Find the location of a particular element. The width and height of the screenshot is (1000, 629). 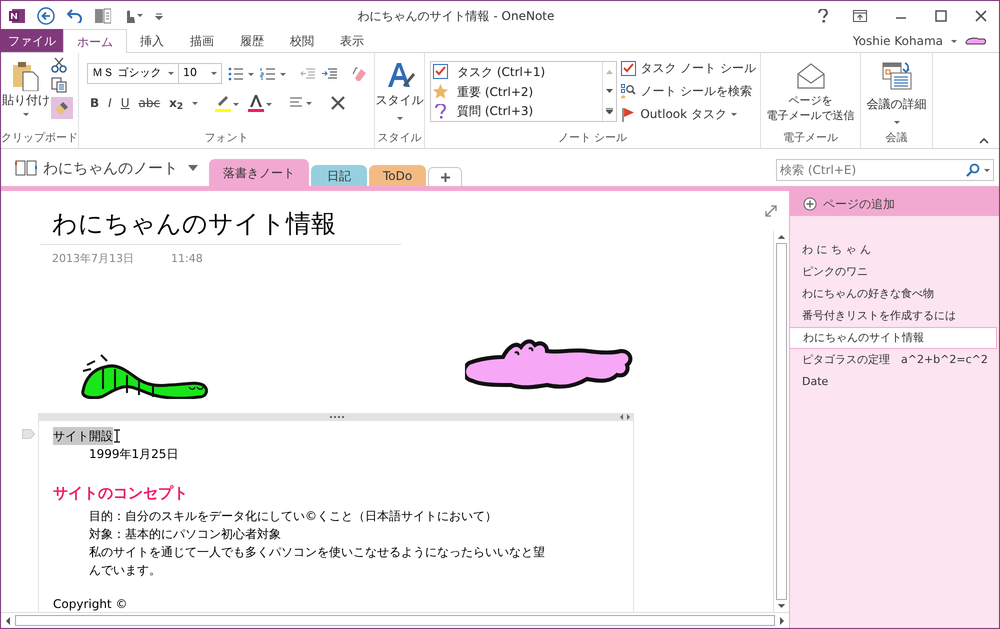

page-tab: ピタゴラスの定理 a^2+b^2=c^2 is located at coordinates (894, 360).